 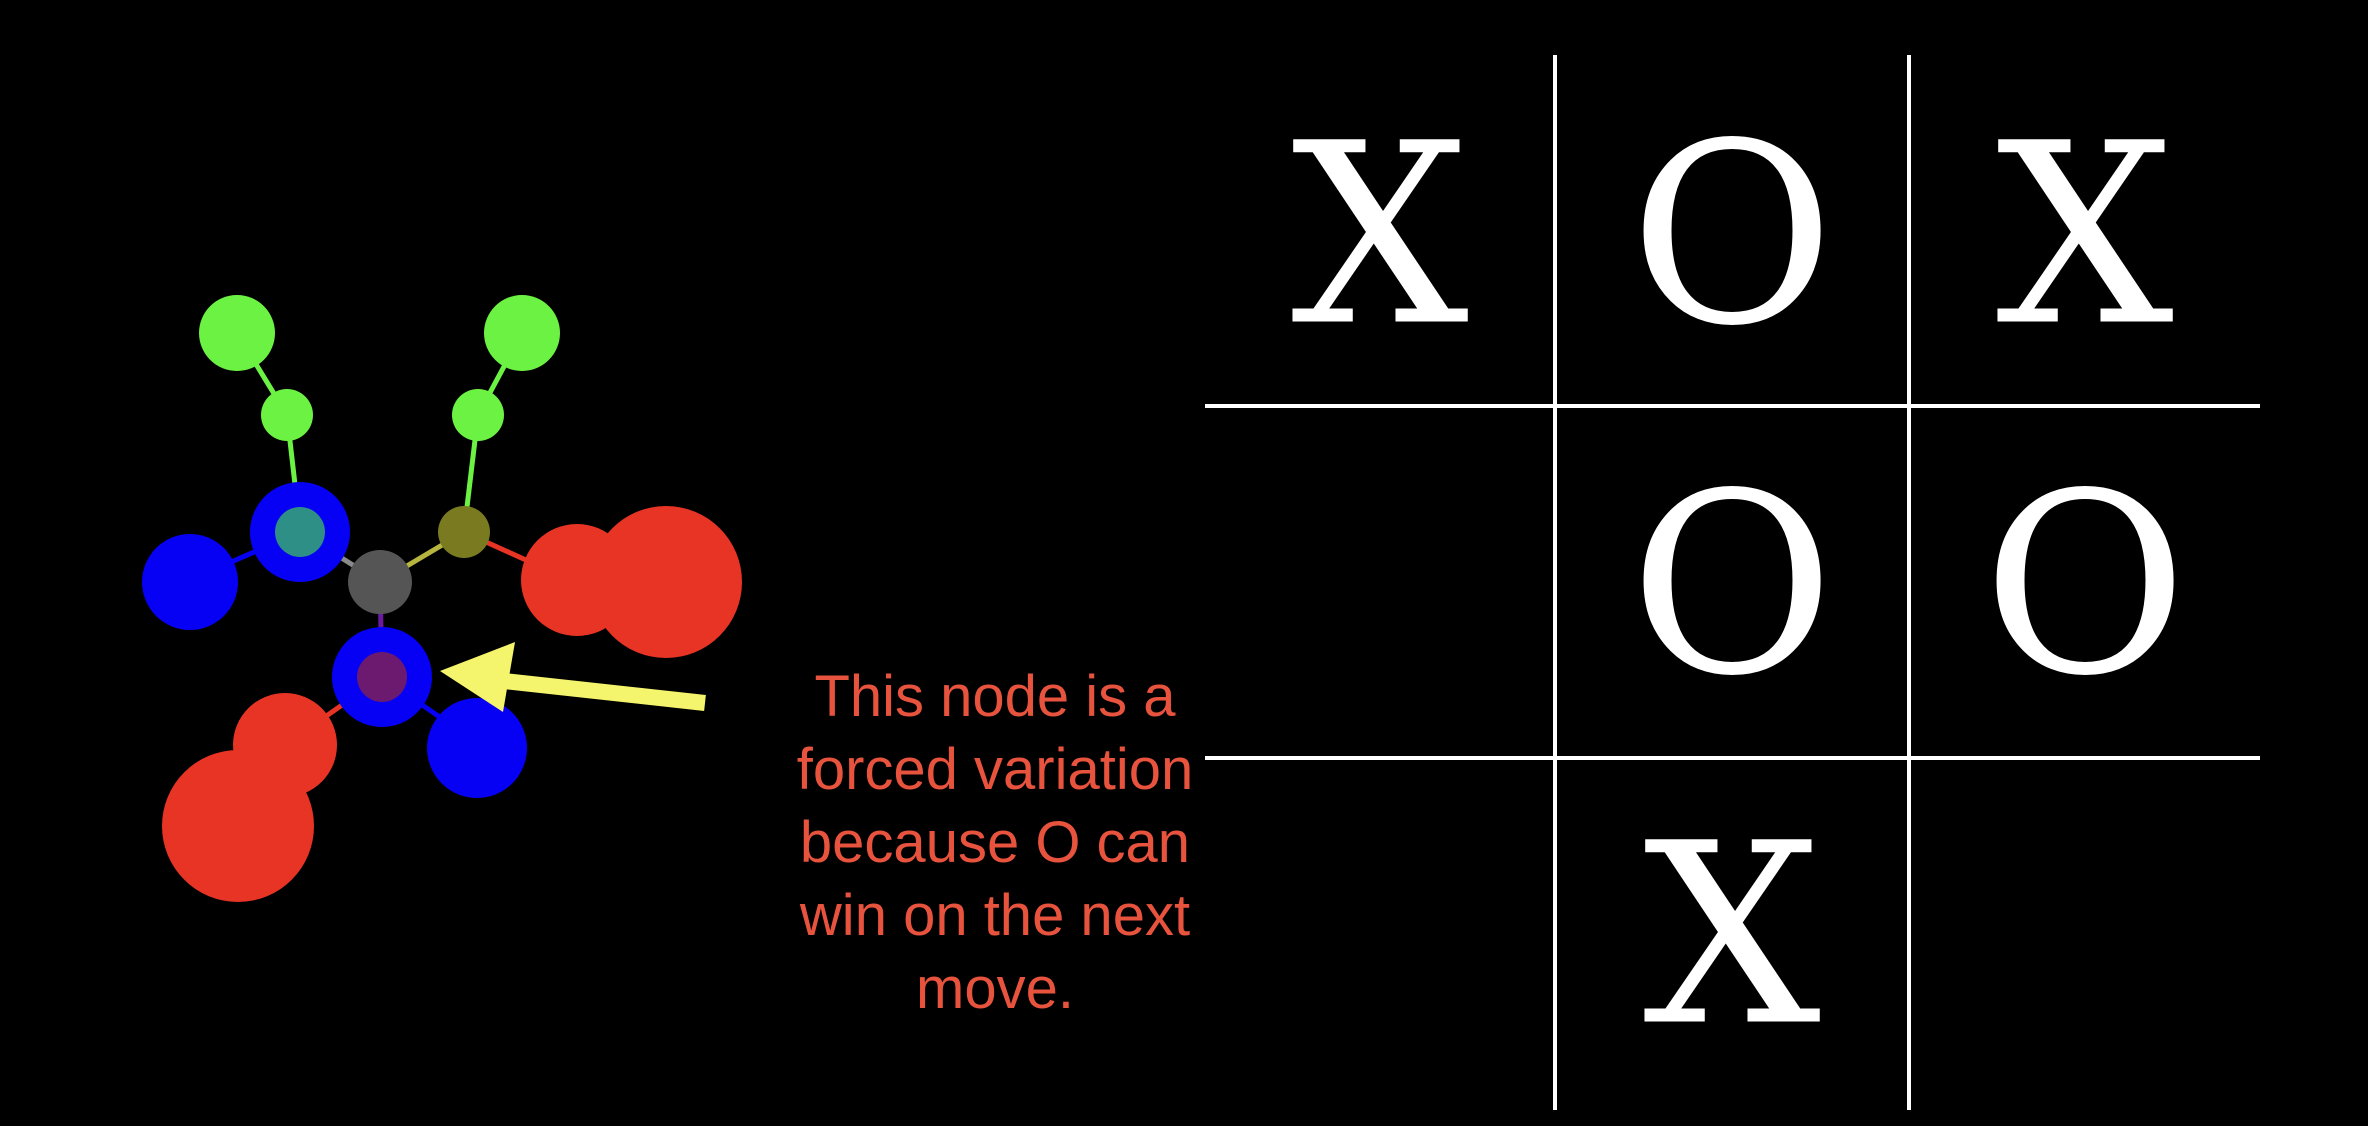 What do you see at coordinates (1380, 235) in the screenshot?
I see `board-cell-0-0: X` at bounding box center [1380, 235].